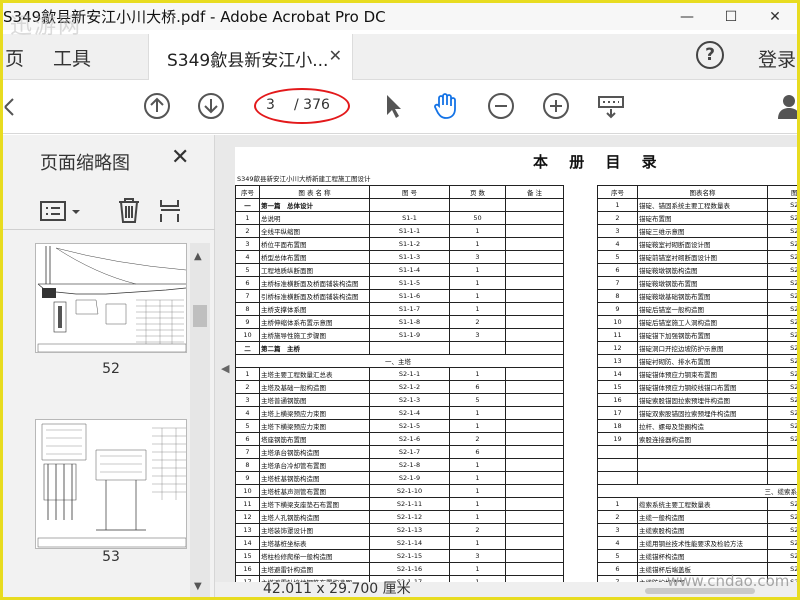  Describe the element at coordinates (501, 106) in the screenshot. I see `zoom-out-icon` at that location.